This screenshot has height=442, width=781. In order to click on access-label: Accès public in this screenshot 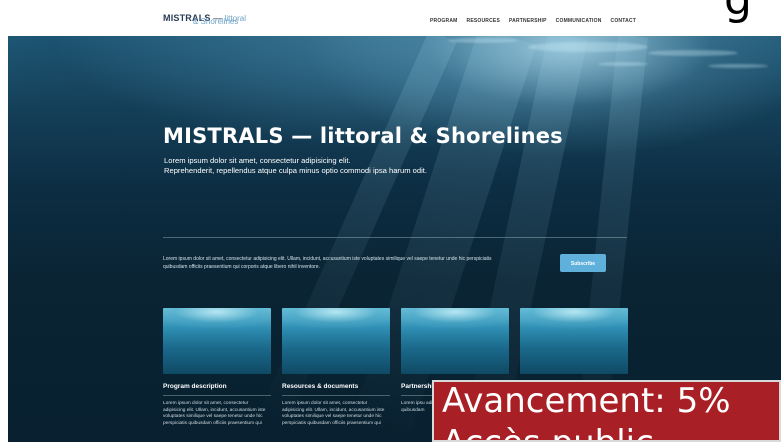, I will do `click(548, 433)`.